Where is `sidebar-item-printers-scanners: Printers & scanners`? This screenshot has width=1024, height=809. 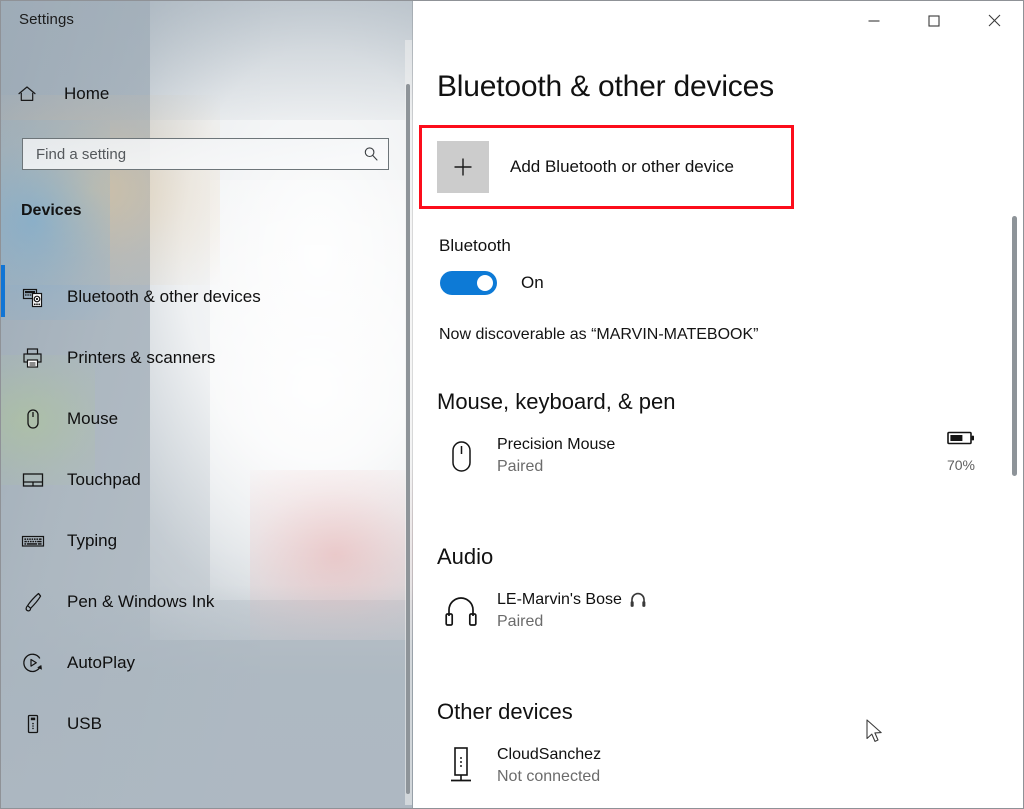
sidebar-item-printers-scanners: Printers & scanners is located at coordinates (202, 357).